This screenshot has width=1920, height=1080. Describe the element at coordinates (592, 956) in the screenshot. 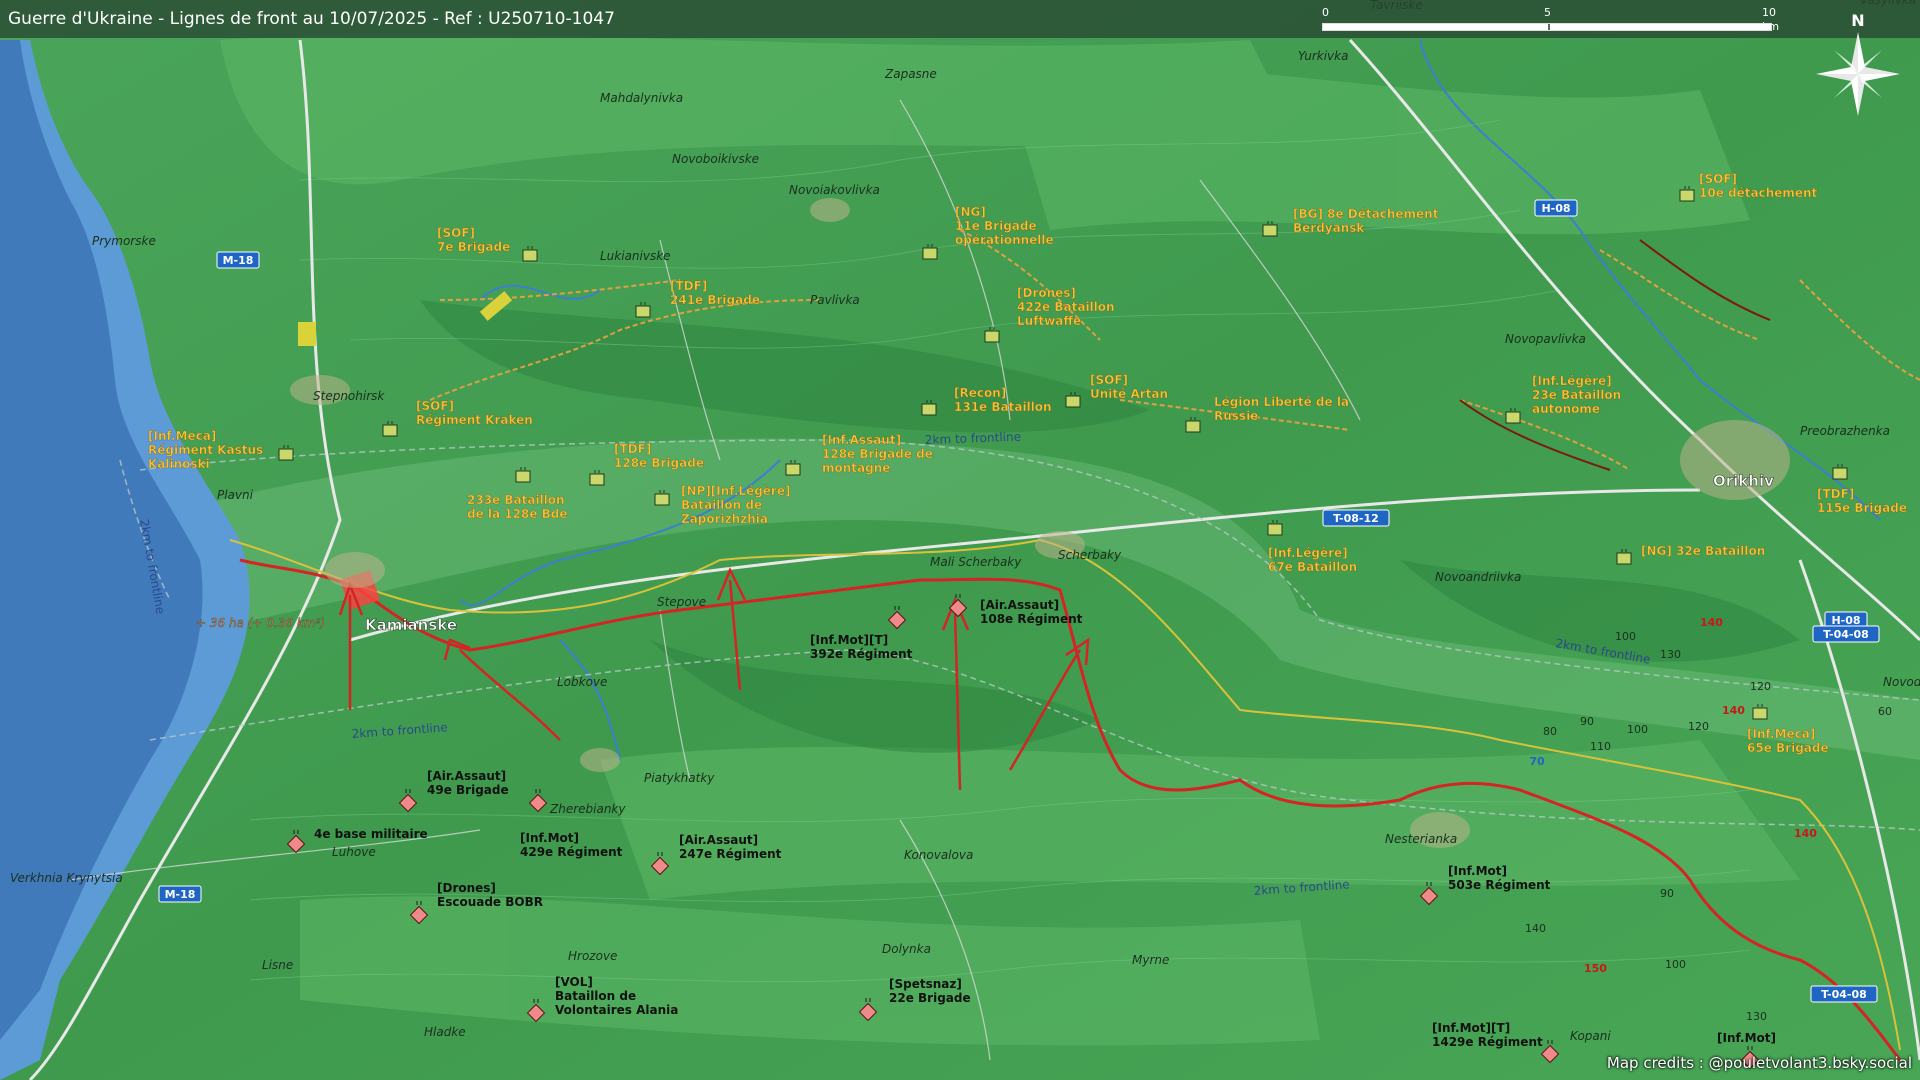

I see `town-hrozove: Hrozove` at that location.